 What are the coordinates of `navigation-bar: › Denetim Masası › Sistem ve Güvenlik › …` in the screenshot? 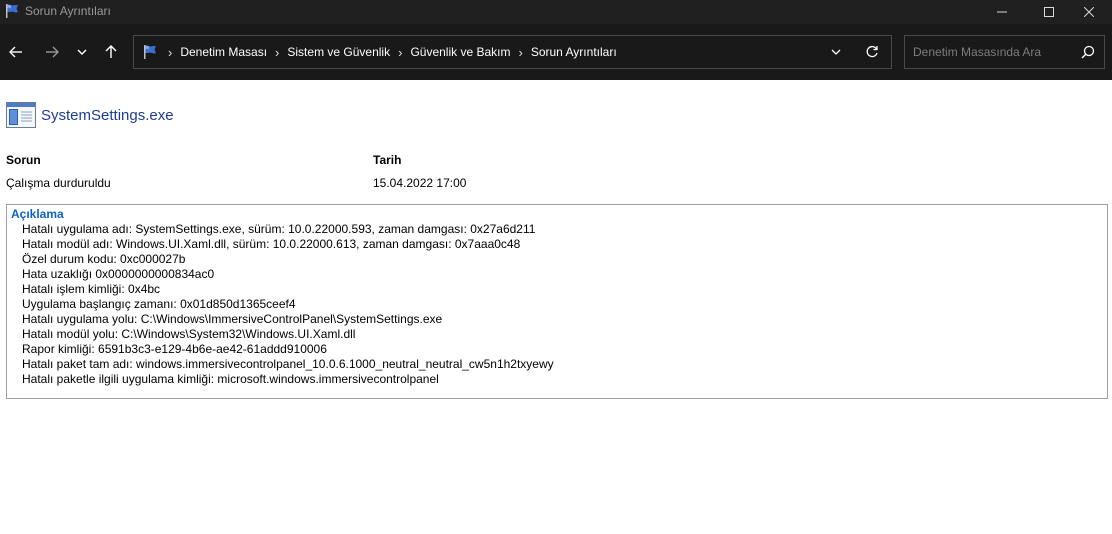 It's located at (556, 52).